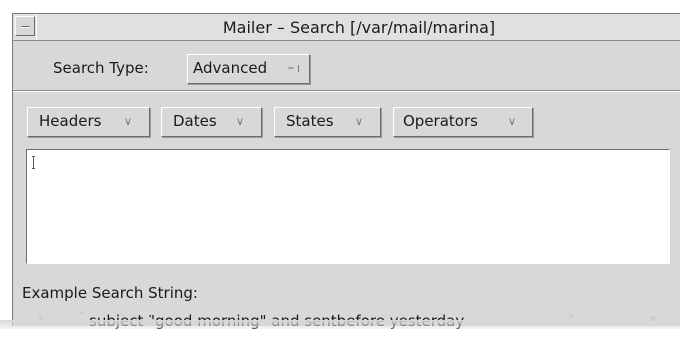  Describe the element at coordinates (310, 121) in the screenshot. I see `states-menu-label: States` at that location.